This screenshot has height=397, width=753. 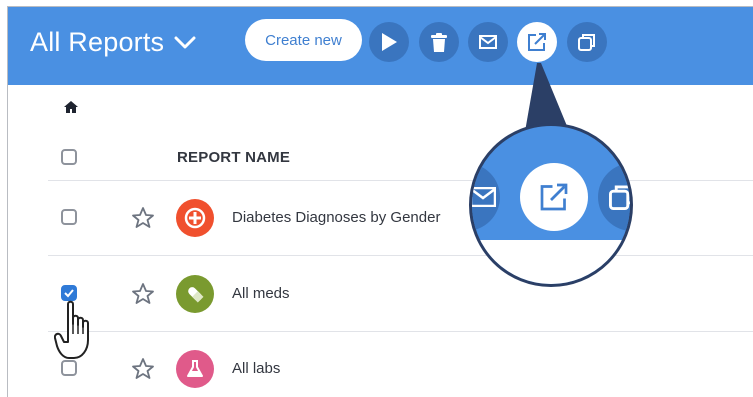 I want to click on zoomed-email-button, so click(x=486, y=197).